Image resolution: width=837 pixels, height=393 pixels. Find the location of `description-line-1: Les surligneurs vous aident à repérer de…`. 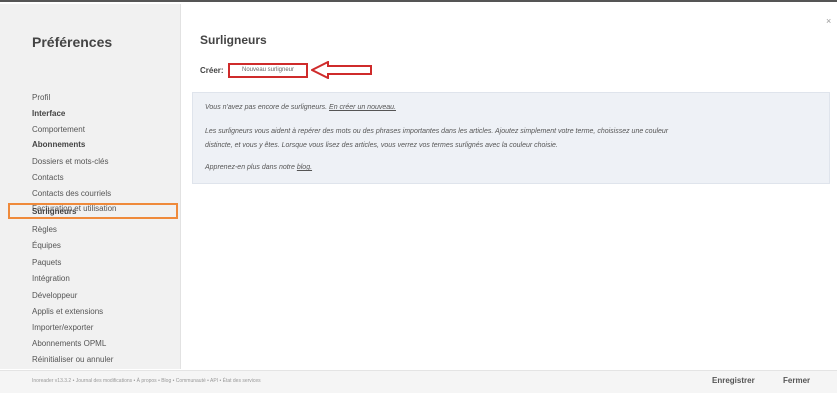

description-line-1: Les surligneurs vous aident à repérer de… is located at coordinates (437, 131).